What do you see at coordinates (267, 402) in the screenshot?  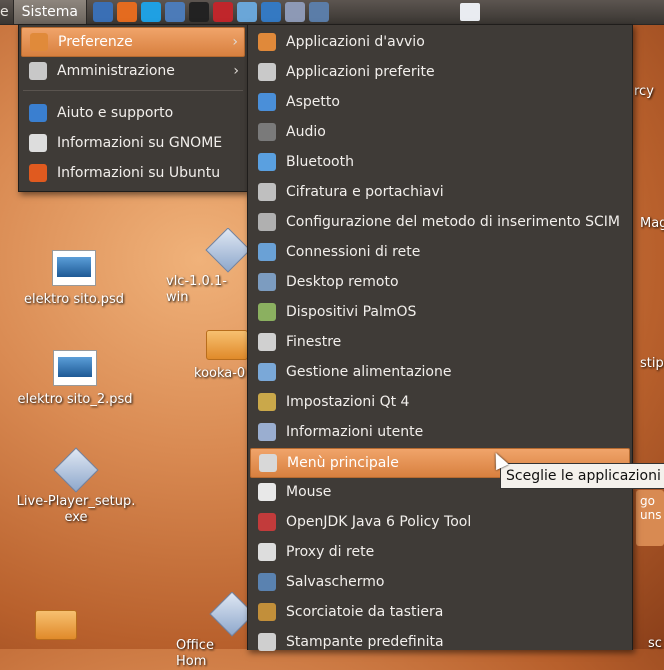 I see `qt-icon` at bounding box center [267, 402].